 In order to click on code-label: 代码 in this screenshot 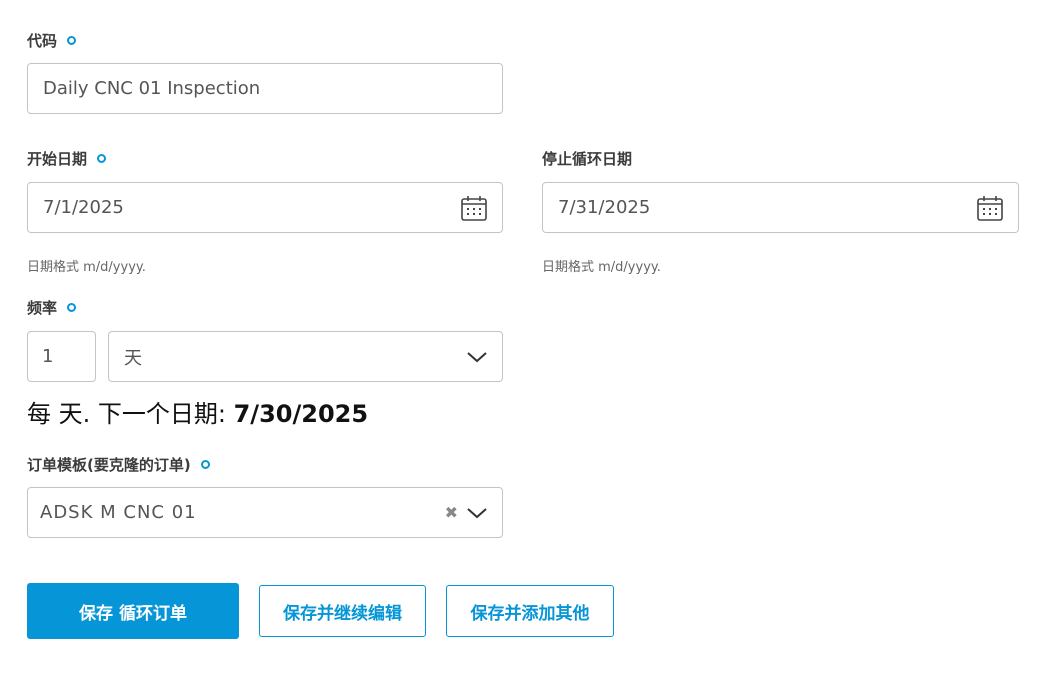, I will do `click(52, 40)`.